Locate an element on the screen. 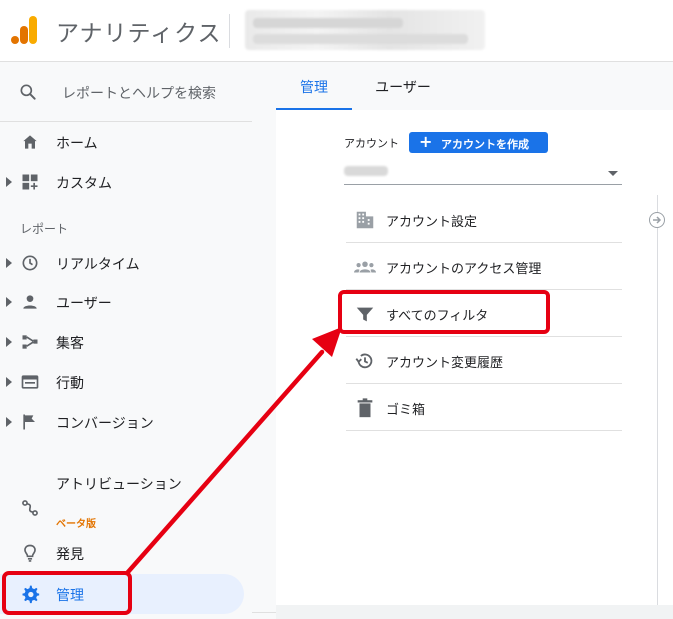 The height and width of the screenshot is (619, 673). dashboard-icon is located at coordinates (30, 182).